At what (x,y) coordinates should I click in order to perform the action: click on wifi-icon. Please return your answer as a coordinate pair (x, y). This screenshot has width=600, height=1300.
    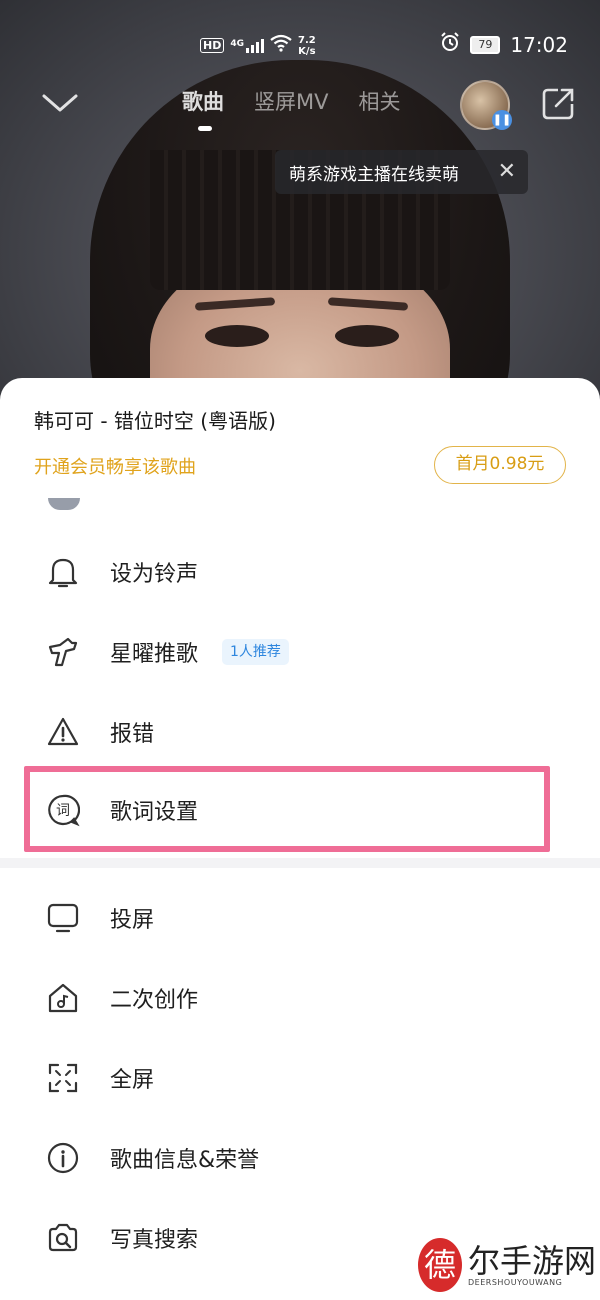
    Looking at the image, I should click on (281, 45).